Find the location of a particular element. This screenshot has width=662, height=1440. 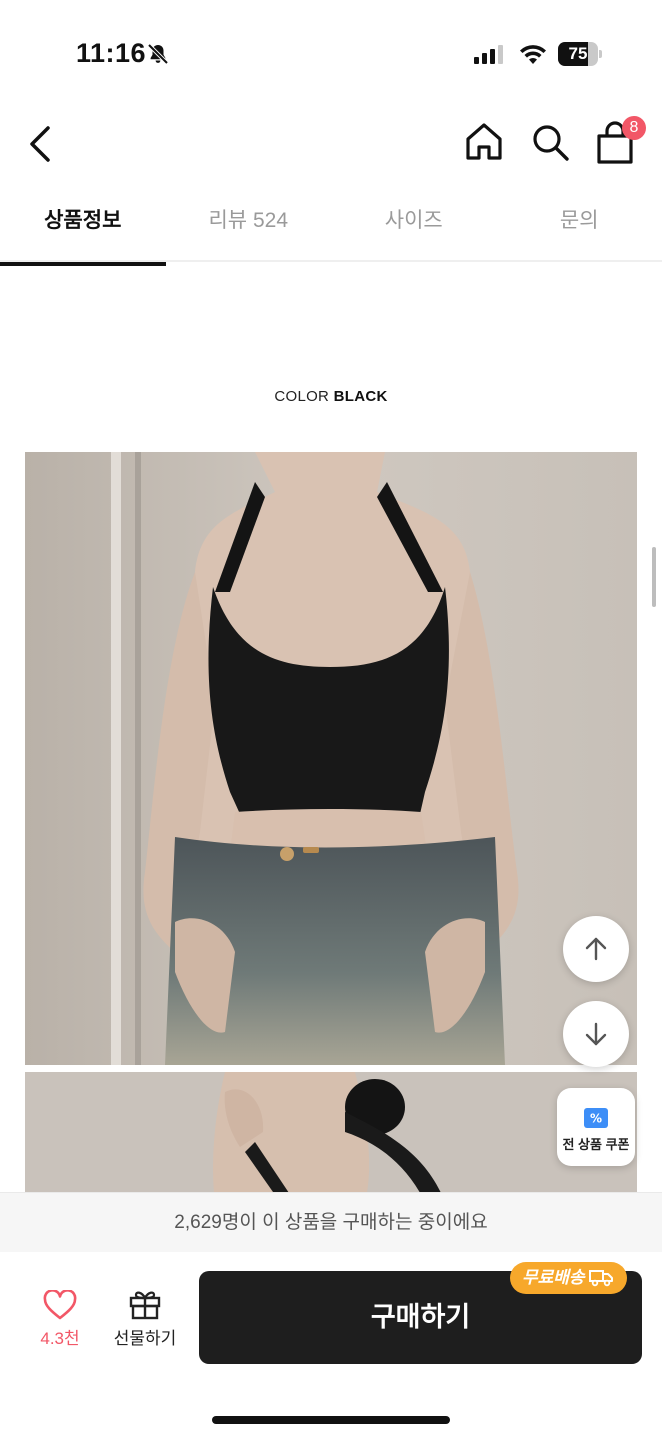

gift-label: 선물하기 is located at coordinates (145, 1338).